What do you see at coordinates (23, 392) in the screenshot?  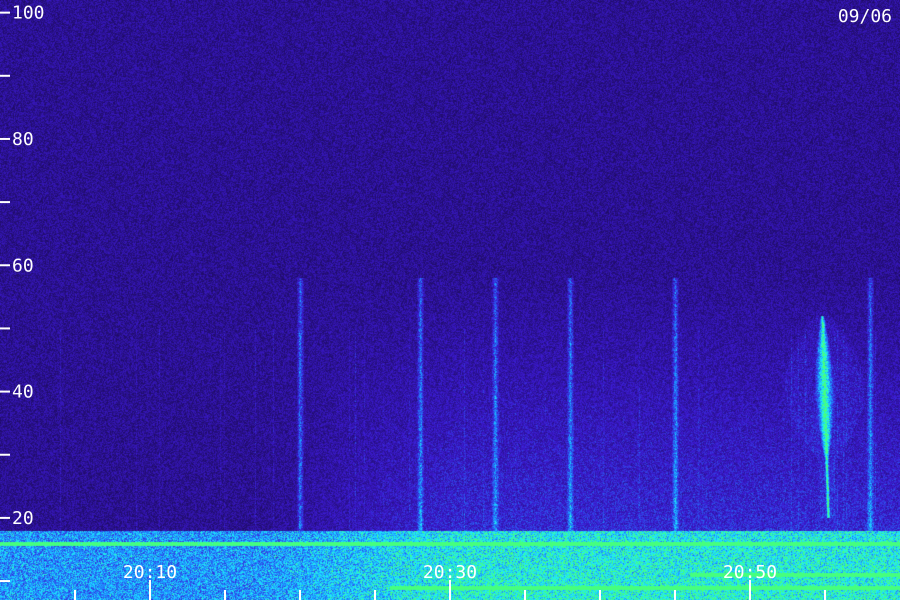 I see `y-tick-label: 40` at bounding box center [23, 392].